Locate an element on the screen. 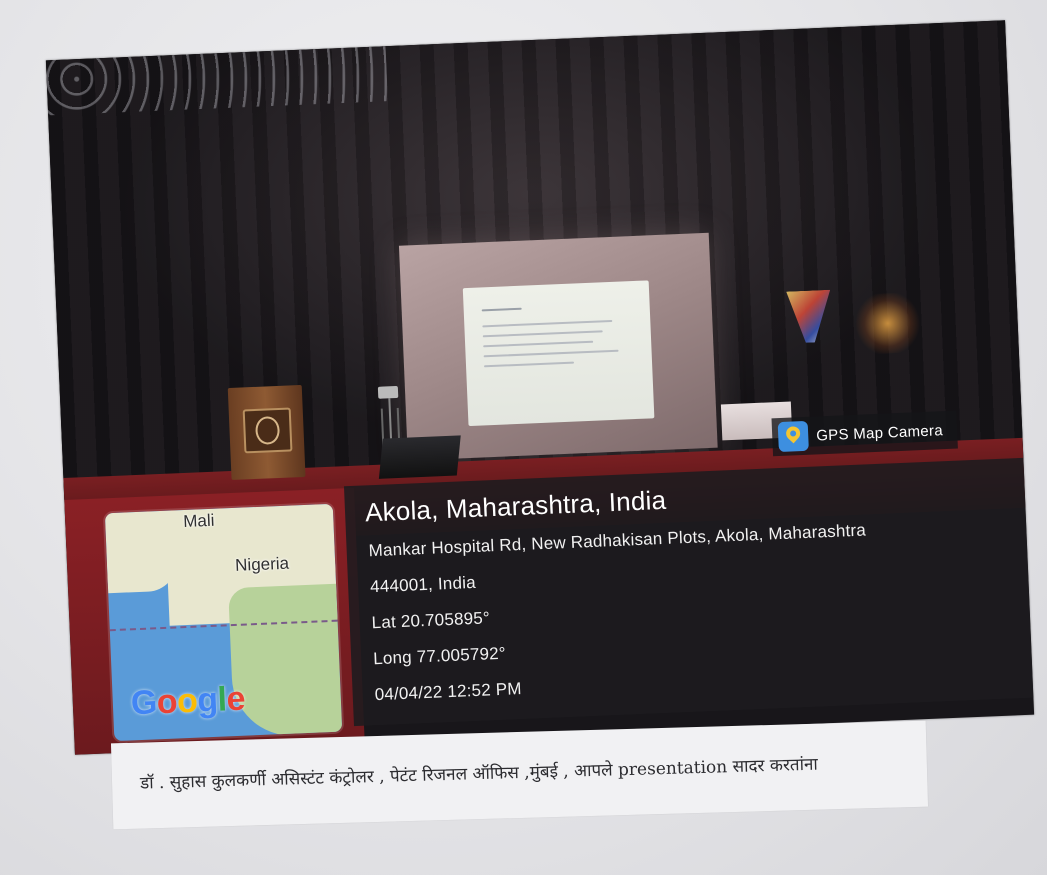  podium is located at coordinates (266, 432).